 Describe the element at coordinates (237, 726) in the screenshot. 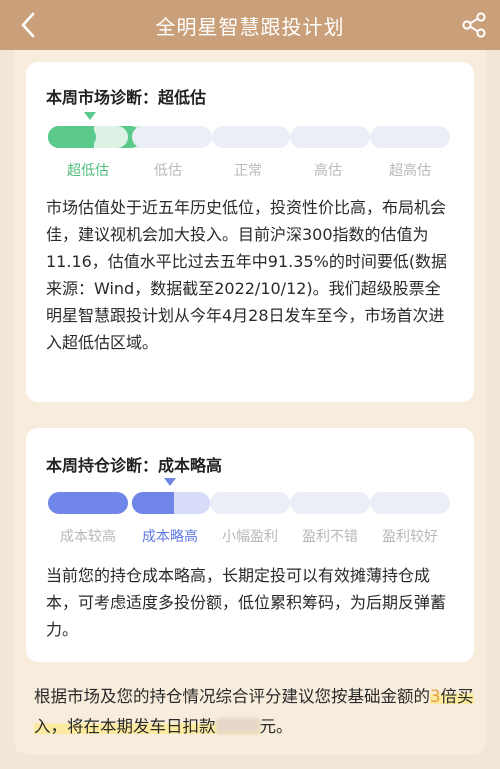

I see `masked-amount` at that location.